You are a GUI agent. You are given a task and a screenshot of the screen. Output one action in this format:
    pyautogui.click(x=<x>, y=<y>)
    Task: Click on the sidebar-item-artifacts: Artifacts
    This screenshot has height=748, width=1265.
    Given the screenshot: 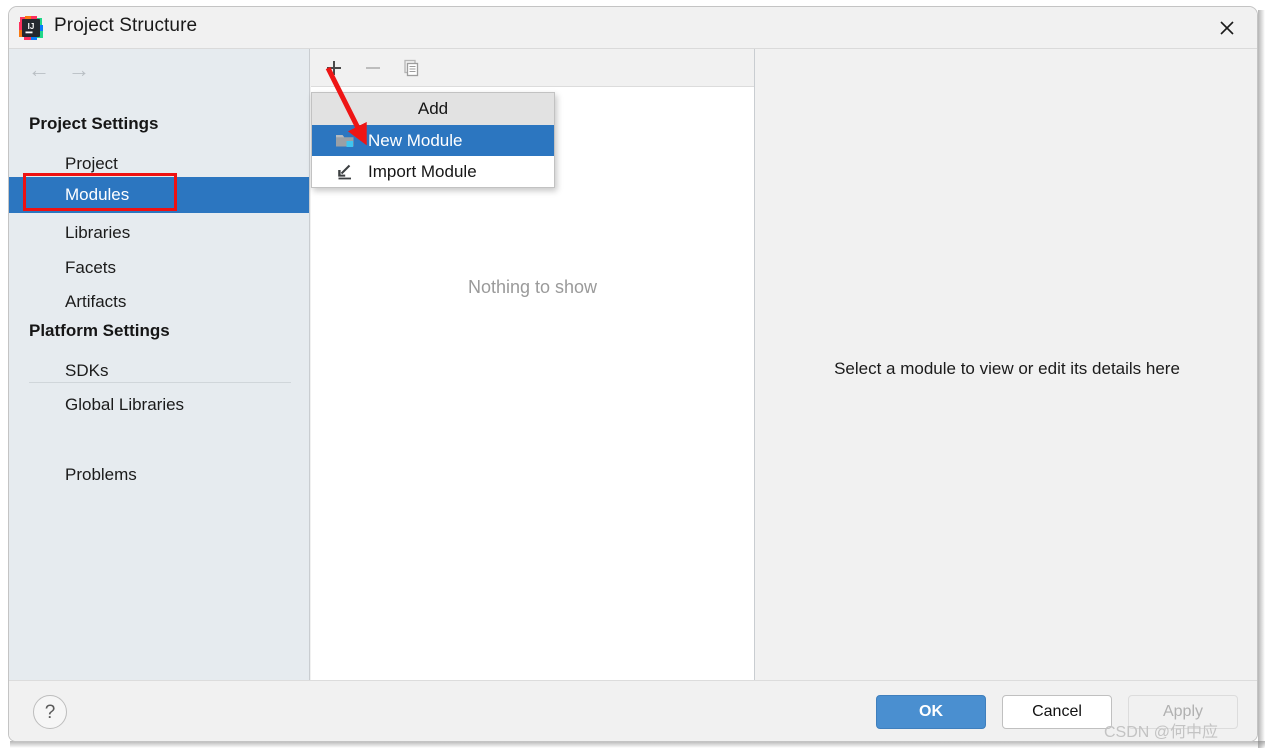 What is the action you would take?
    pyautogui.click(x=159, y=302)
    